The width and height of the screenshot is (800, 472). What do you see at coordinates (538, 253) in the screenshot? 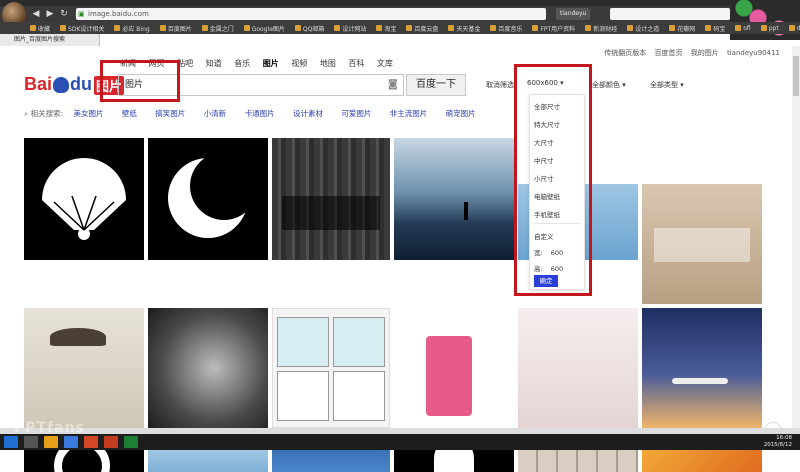
I see `width-label: 宽:` at bounding box center [538, 253].